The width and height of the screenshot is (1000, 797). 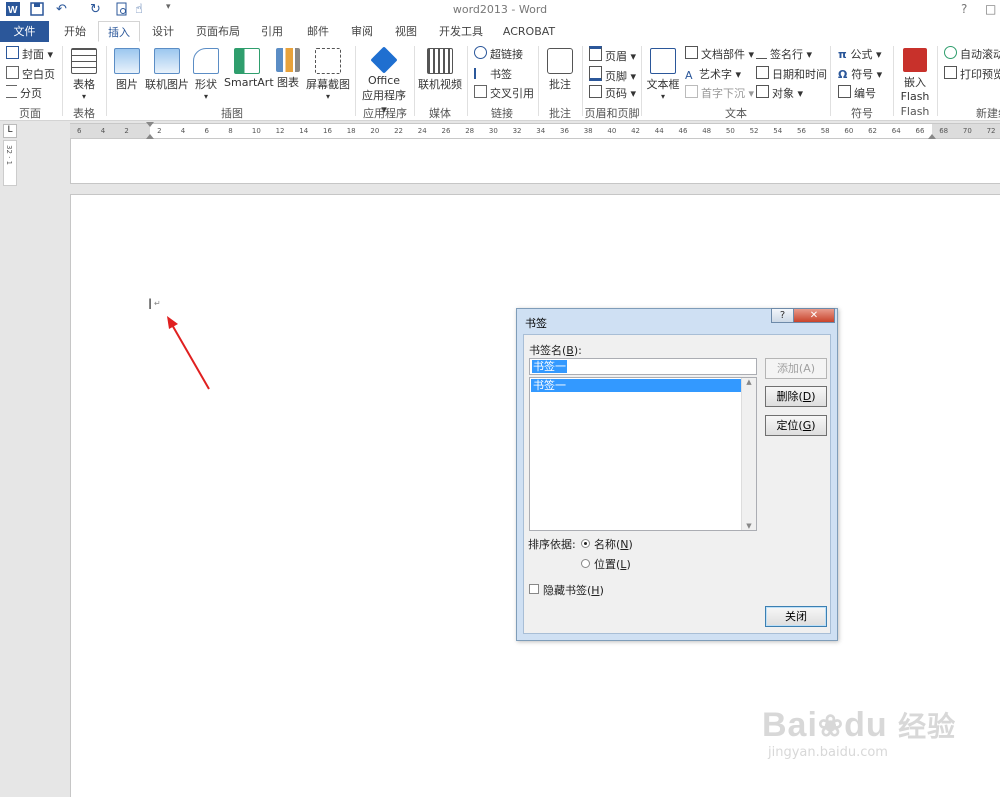 What do you see at coordinates (12, 52) in the screenshot?
I see `cover-page-icon` at bounding box center [12, 52].